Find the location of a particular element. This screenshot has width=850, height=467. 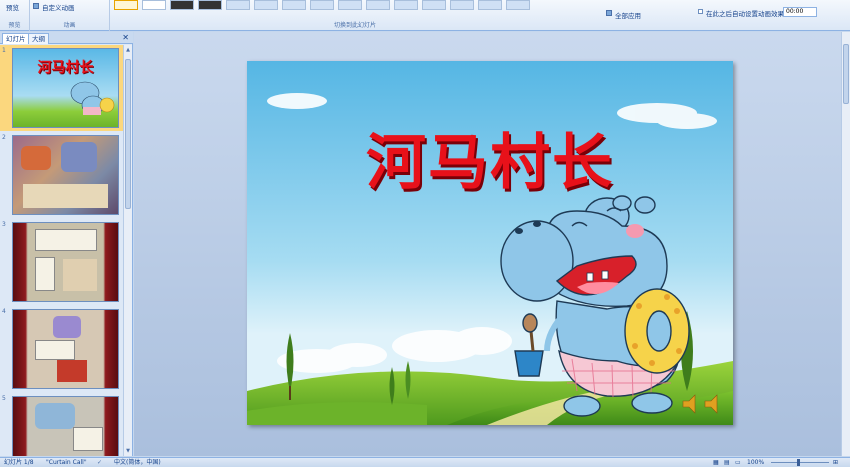

scroll-down-icon: ▼ is located at coordinates (128, 451).